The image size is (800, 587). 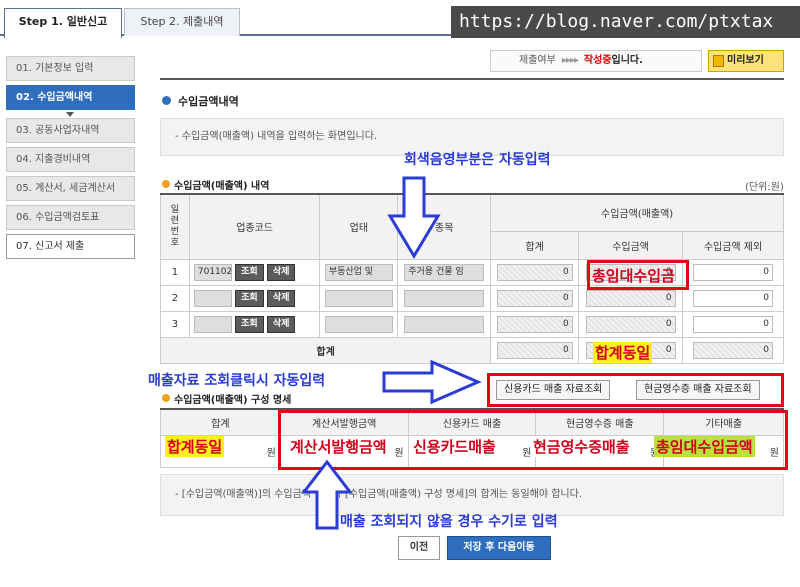 What do you see at coordinates (195, 446) in the screenshot?
I see `annotation-sum-same-2: 합계동일` at bounding box center [195, 446].